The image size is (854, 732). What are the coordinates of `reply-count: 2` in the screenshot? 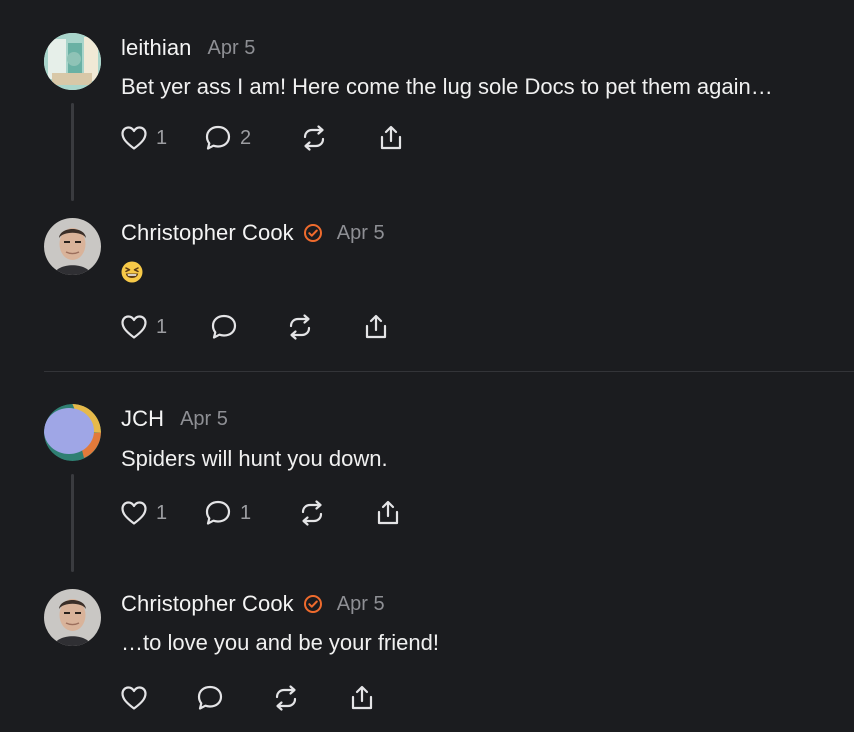 It's located at (246, 137).